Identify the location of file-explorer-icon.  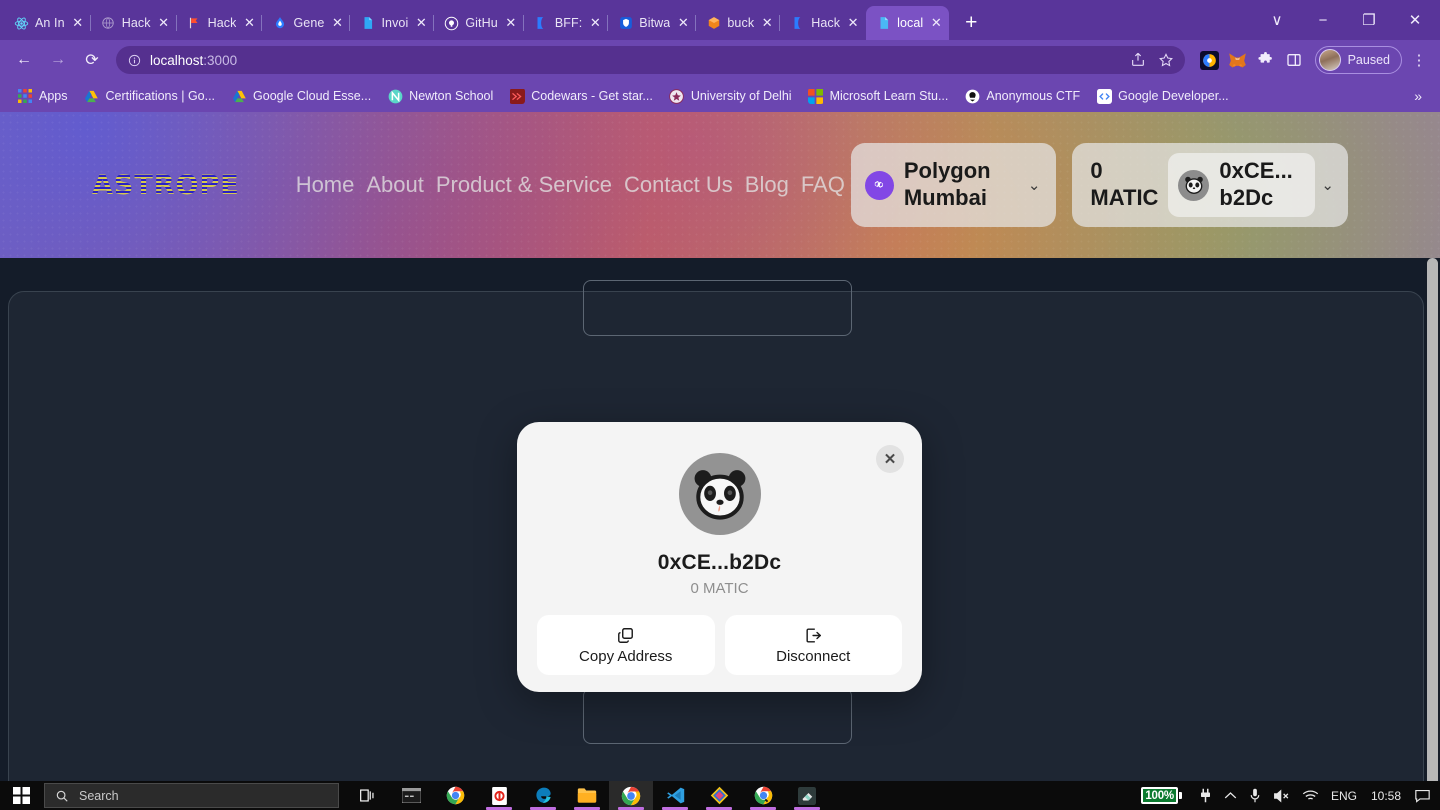
(587, 795).